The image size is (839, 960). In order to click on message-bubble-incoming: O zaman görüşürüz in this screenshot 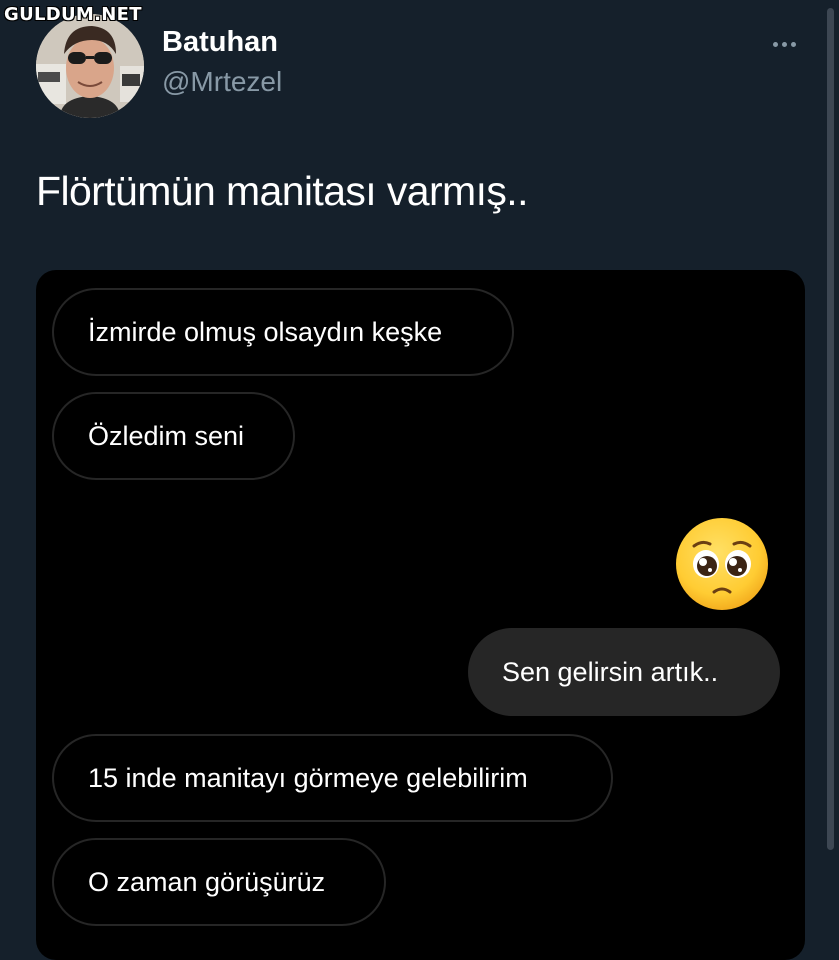, I will do `click(219, 882)`.